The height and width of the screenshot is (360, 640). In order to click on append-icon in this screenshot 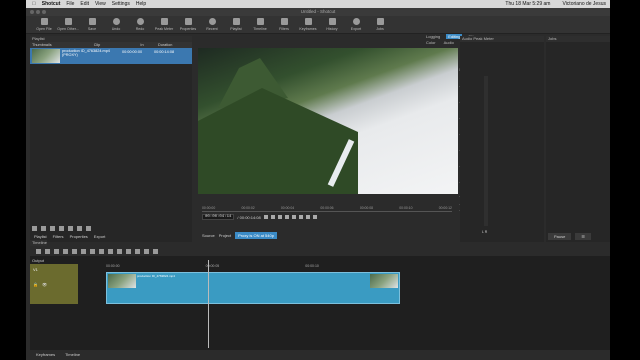, I will do `click(74, 251)`.